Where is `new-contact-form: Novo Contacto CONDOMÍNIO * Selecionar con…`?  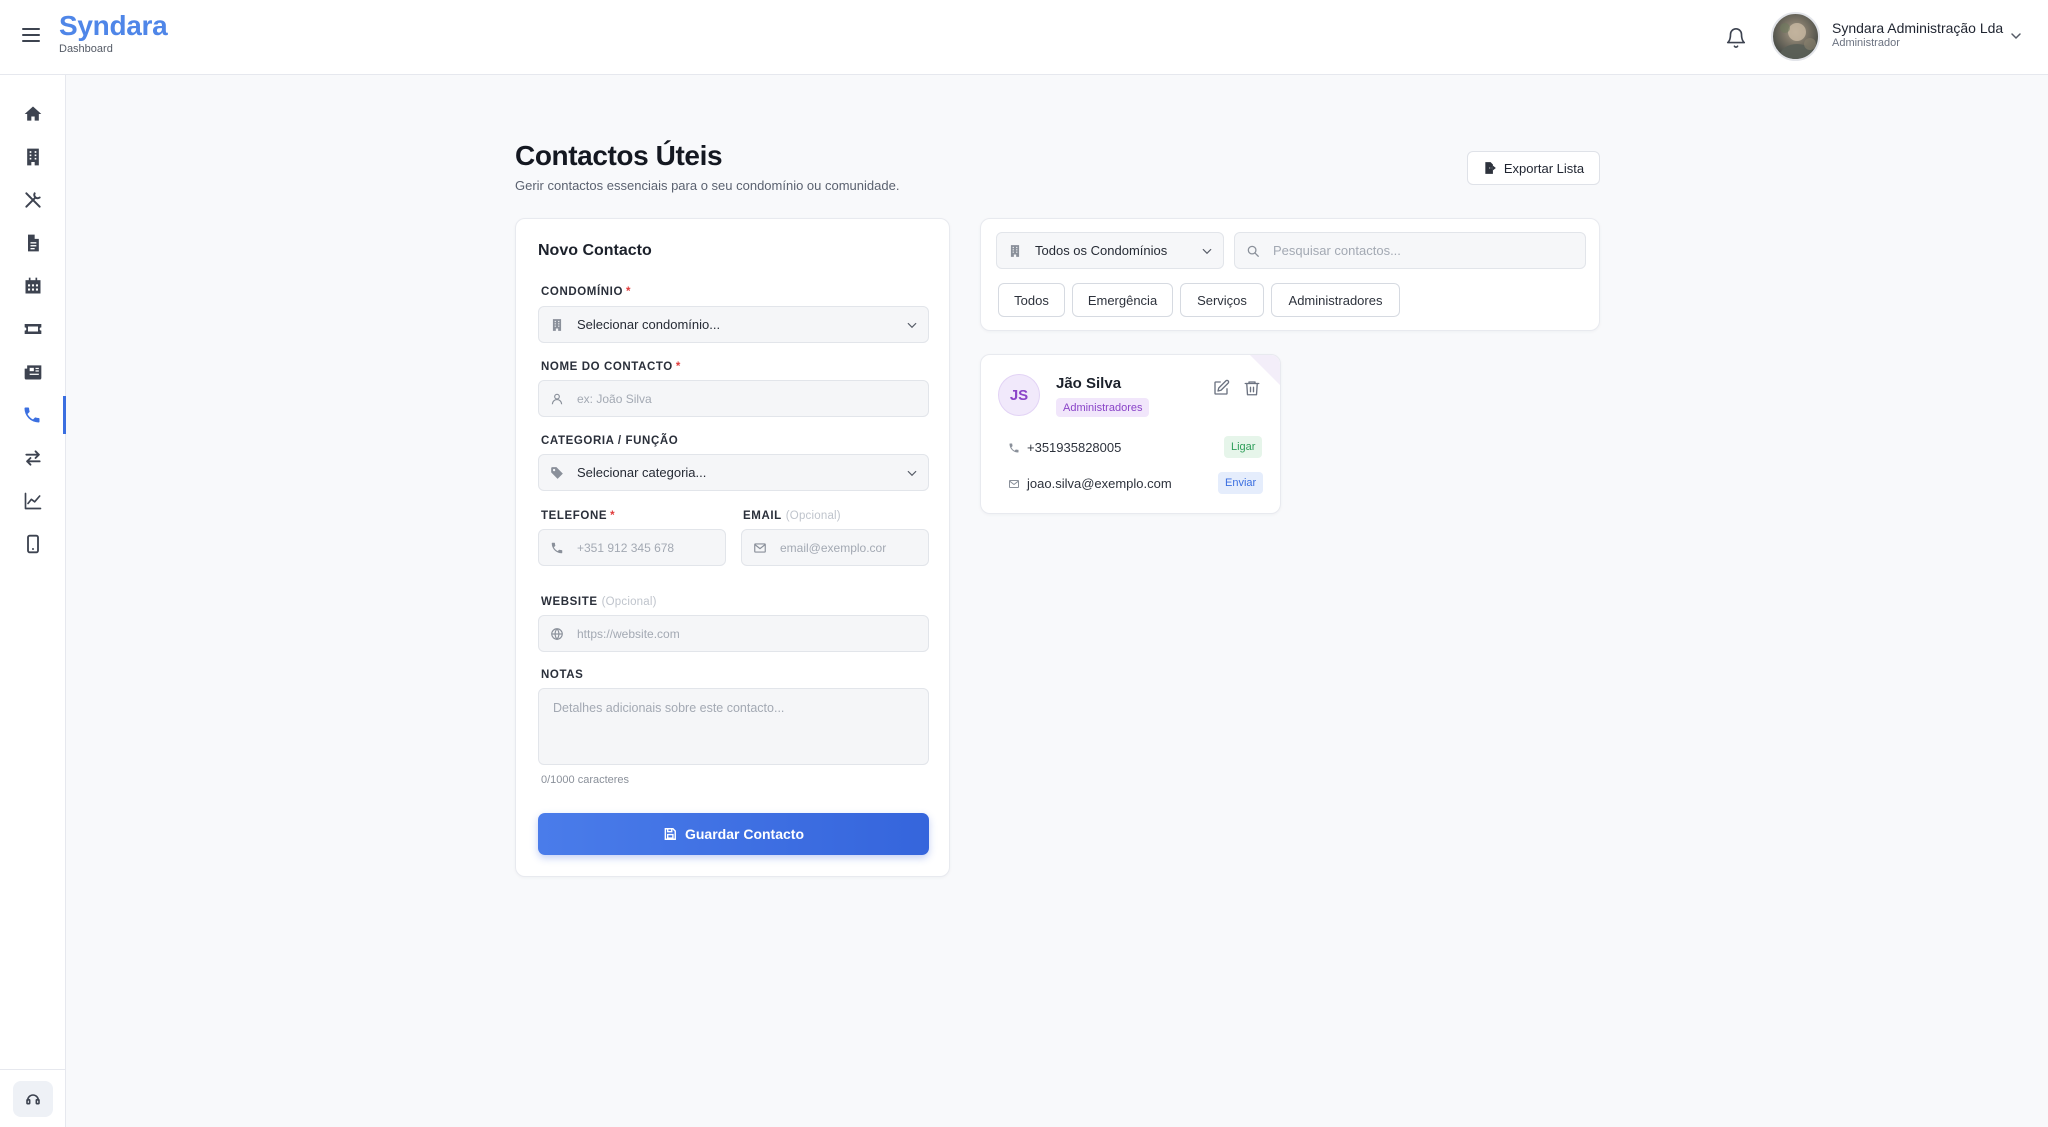
new-contact-form: Novo Contacto CONDOMÍNIO * Selecionar con… is located at coordinates (732, 547).